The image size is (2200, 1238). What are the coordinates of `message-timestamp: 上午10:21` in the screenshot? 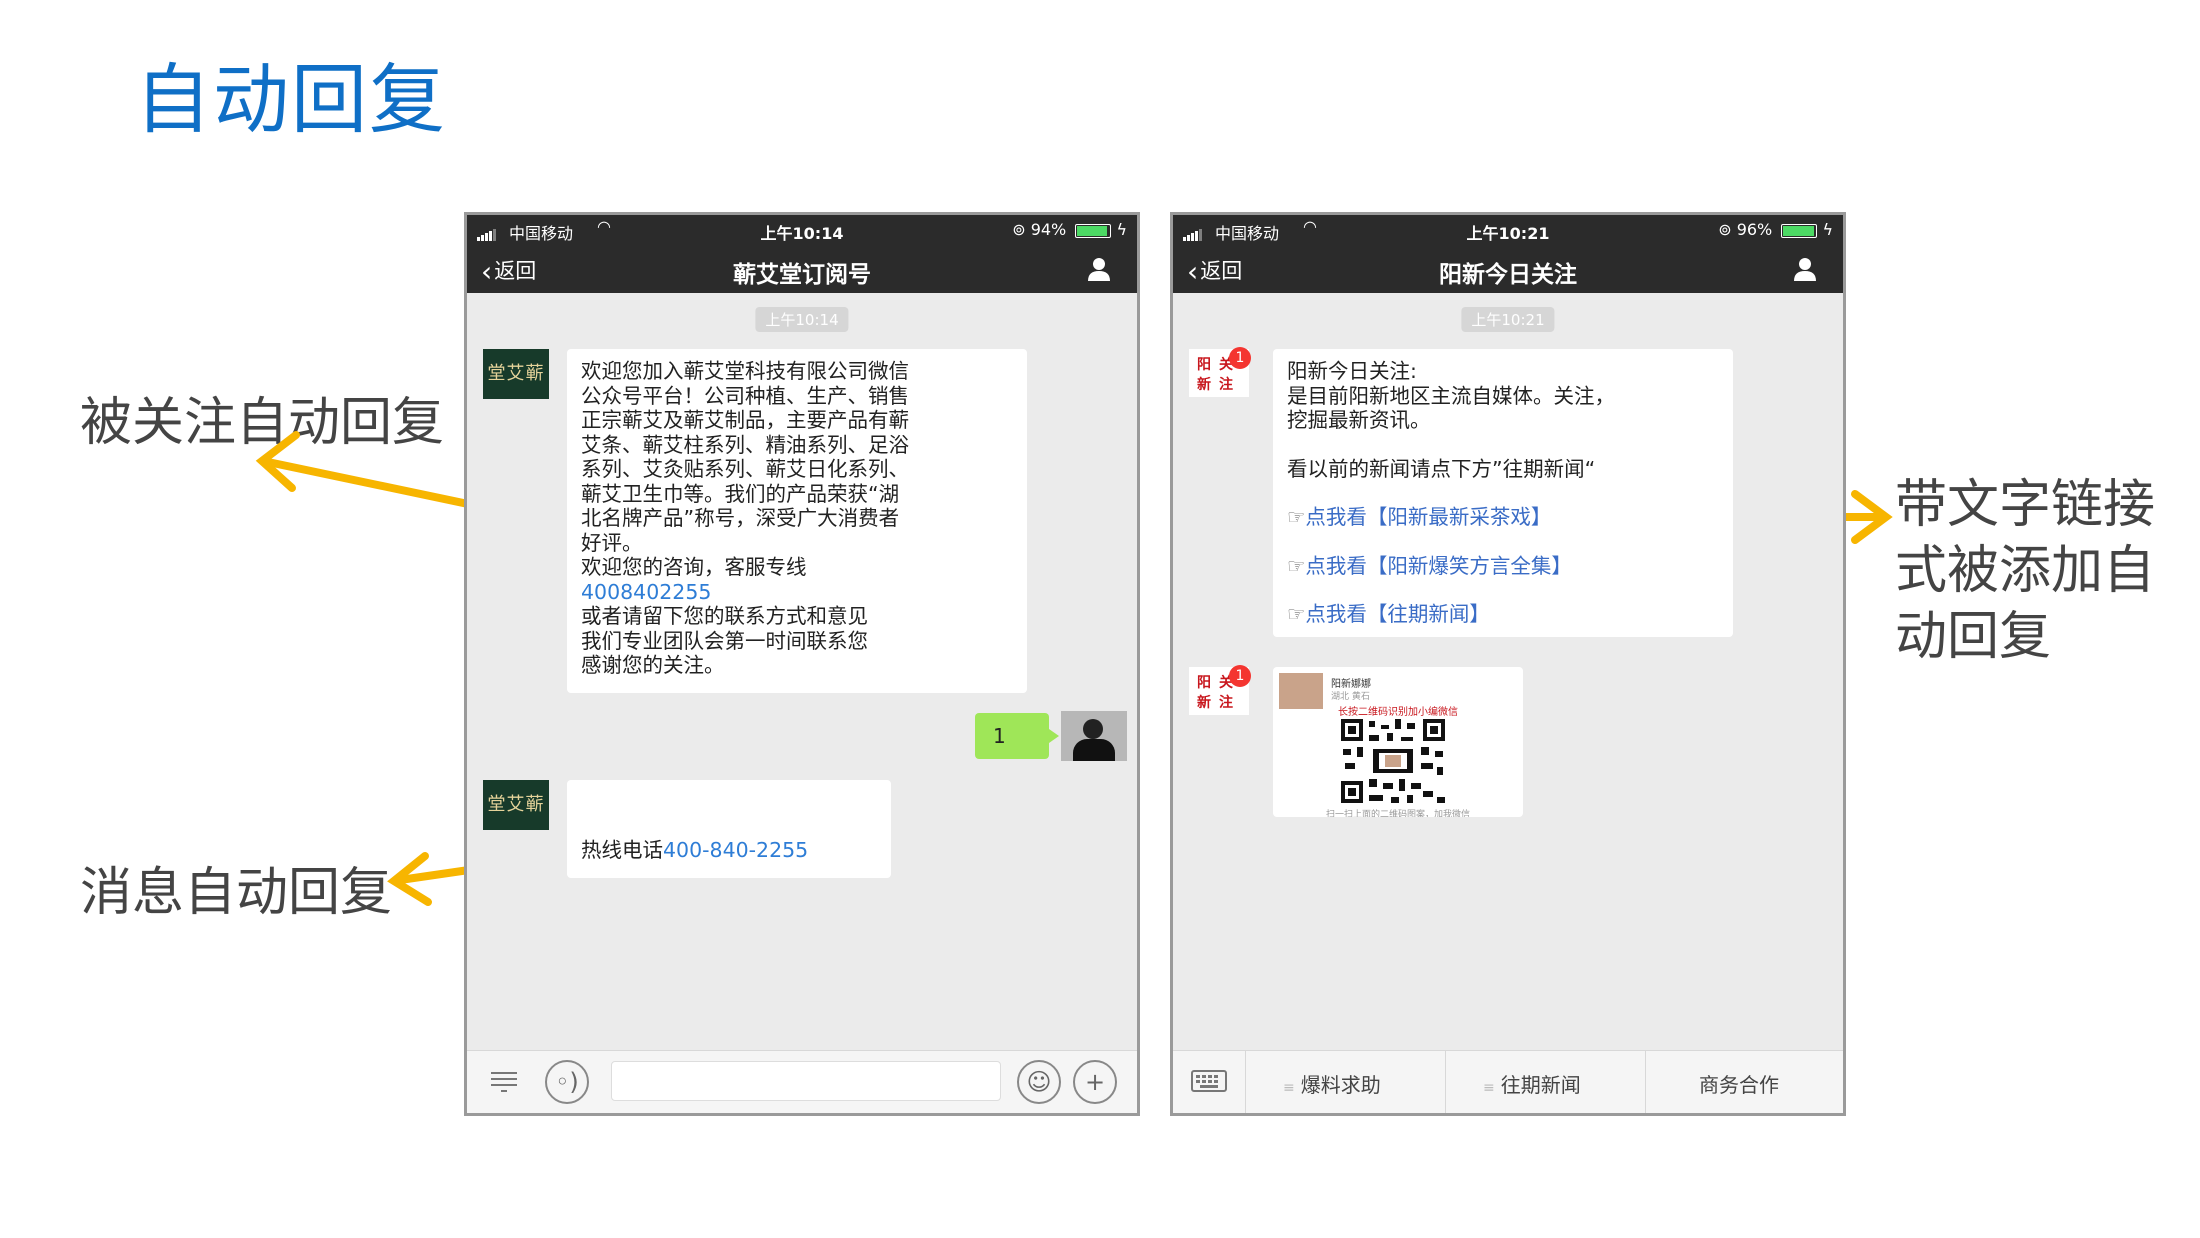 It's located at (1508, 319).